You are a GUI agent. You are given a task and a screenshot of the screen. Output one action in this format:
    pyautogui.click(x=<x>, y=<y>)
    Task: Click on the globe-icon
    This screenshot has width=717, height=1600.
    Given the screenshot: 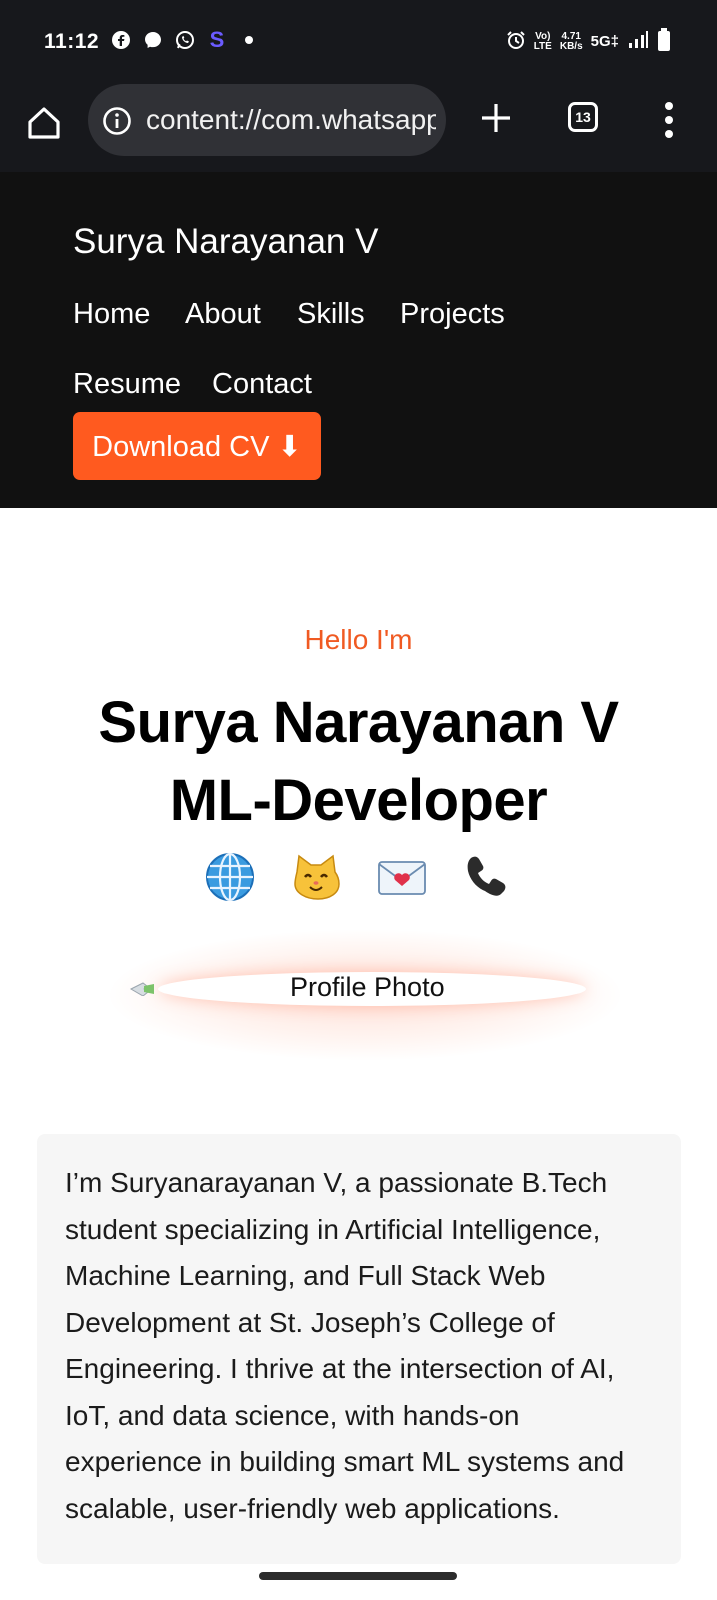 What is the action you would take?
    pyautogui.click(x=230, y=877)
    